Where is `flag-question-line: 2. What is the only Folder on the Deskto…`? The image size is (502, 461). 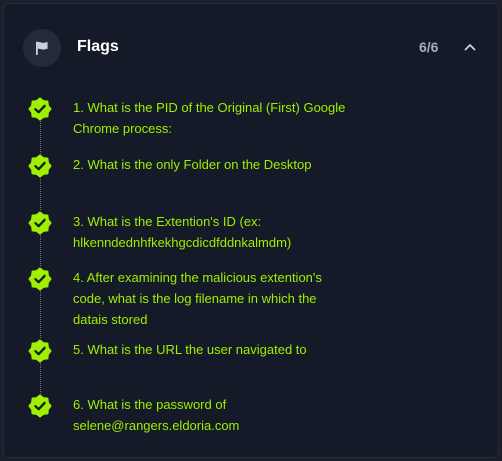
flag-question-line: 2. What is the only Folder on the Deskto… is located at coordinates (192, 164).